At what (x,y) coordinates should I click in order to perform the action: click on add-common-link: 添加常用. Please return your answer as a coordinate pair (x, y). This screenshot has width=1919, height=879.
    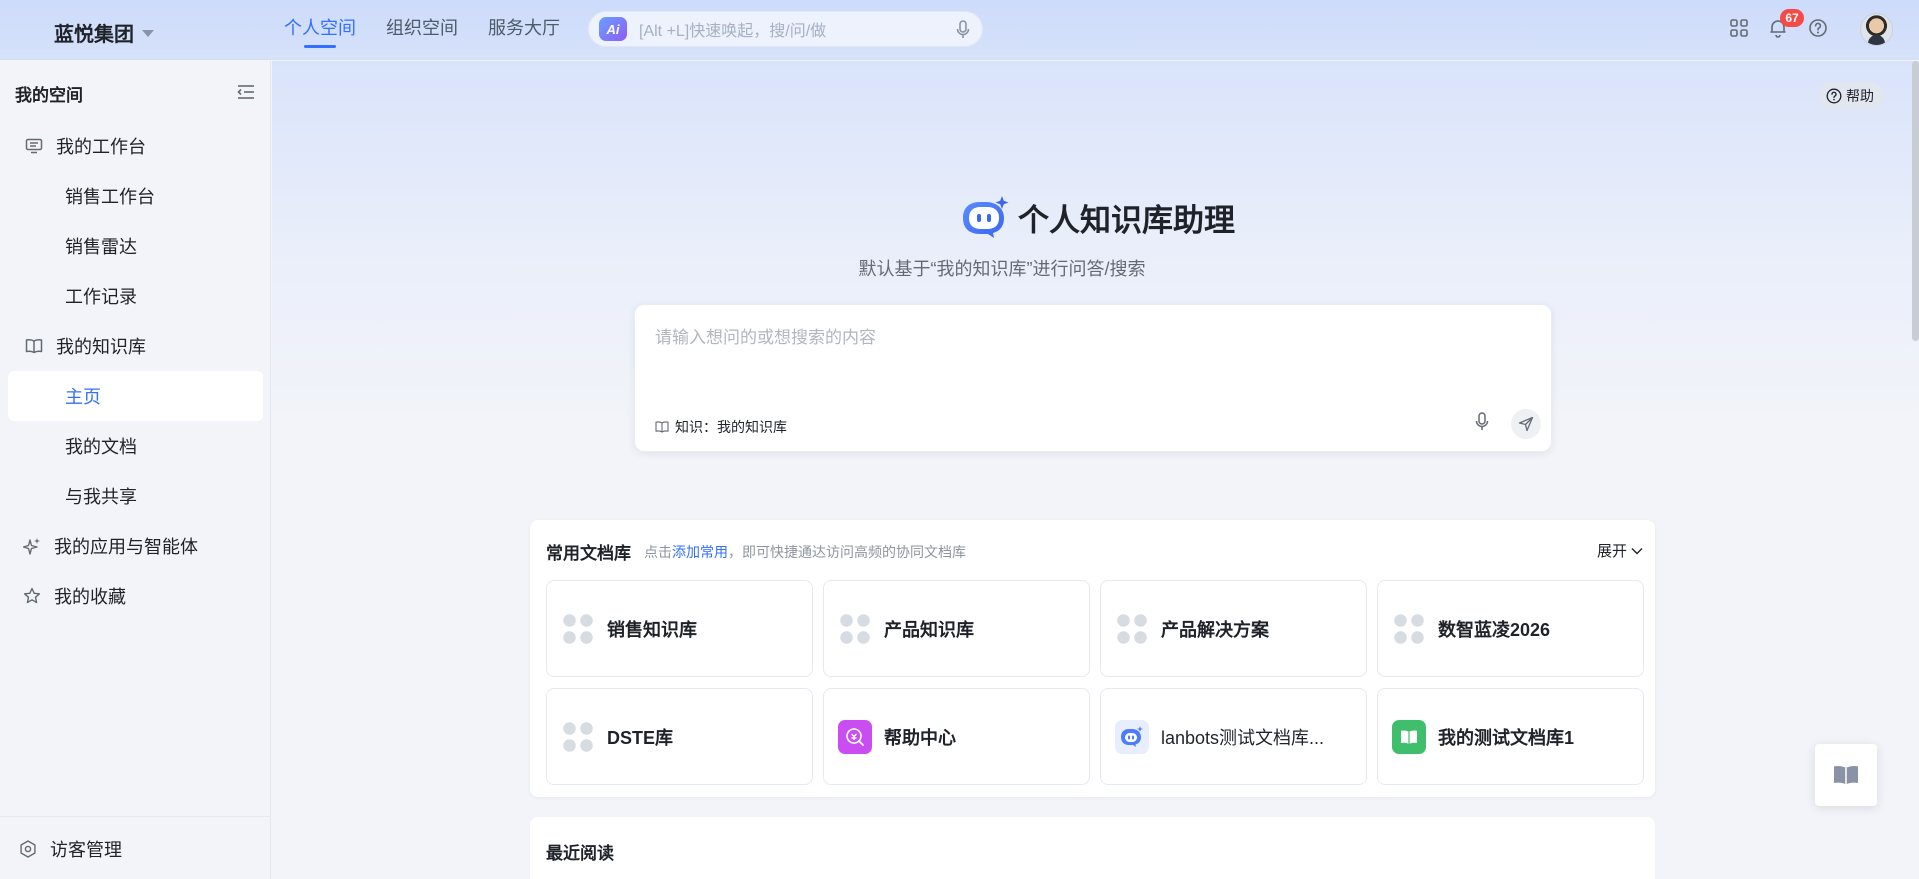
    Looking at the image, I should click on (700, 552).